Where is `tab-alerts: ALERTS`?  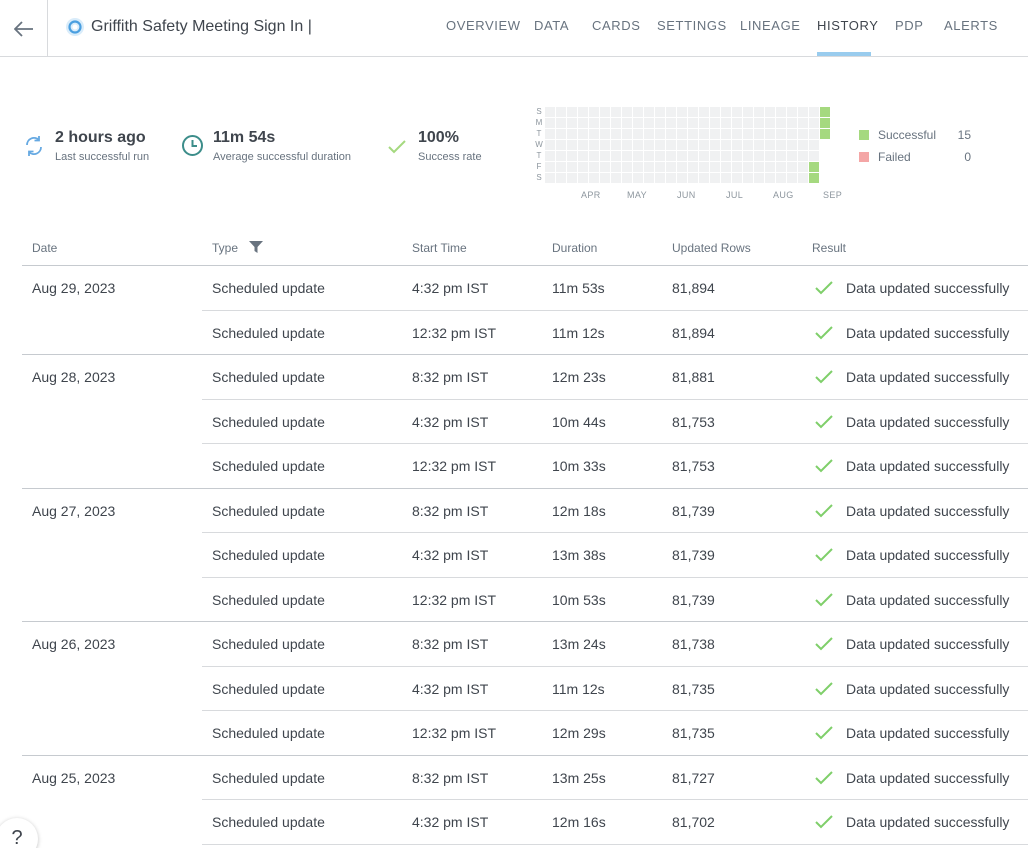
tab-alerts: ALERTS is located at coordinates (971, 26).